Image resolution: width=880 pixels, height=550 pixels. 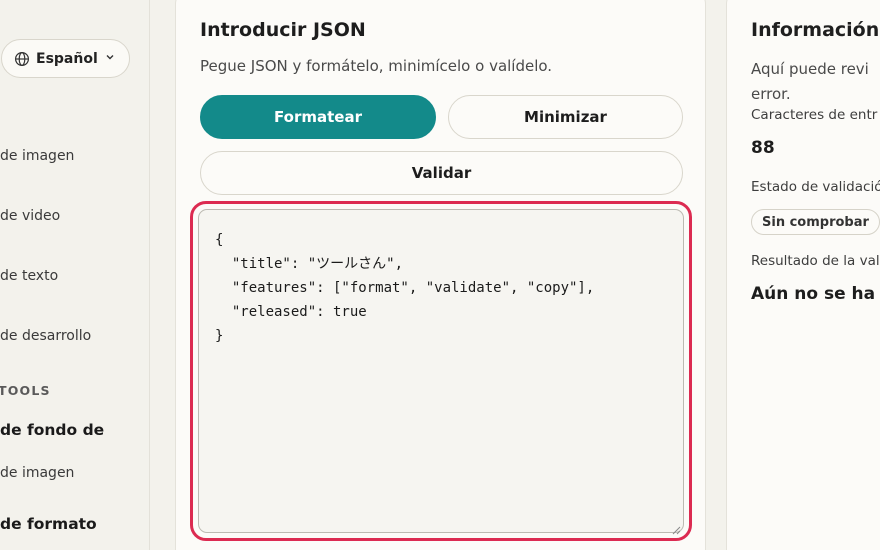 What do you see at coordinates (565, 117) in the screenshot?
I see `minify-button: Minimizar` at bounding box center [565, 117].